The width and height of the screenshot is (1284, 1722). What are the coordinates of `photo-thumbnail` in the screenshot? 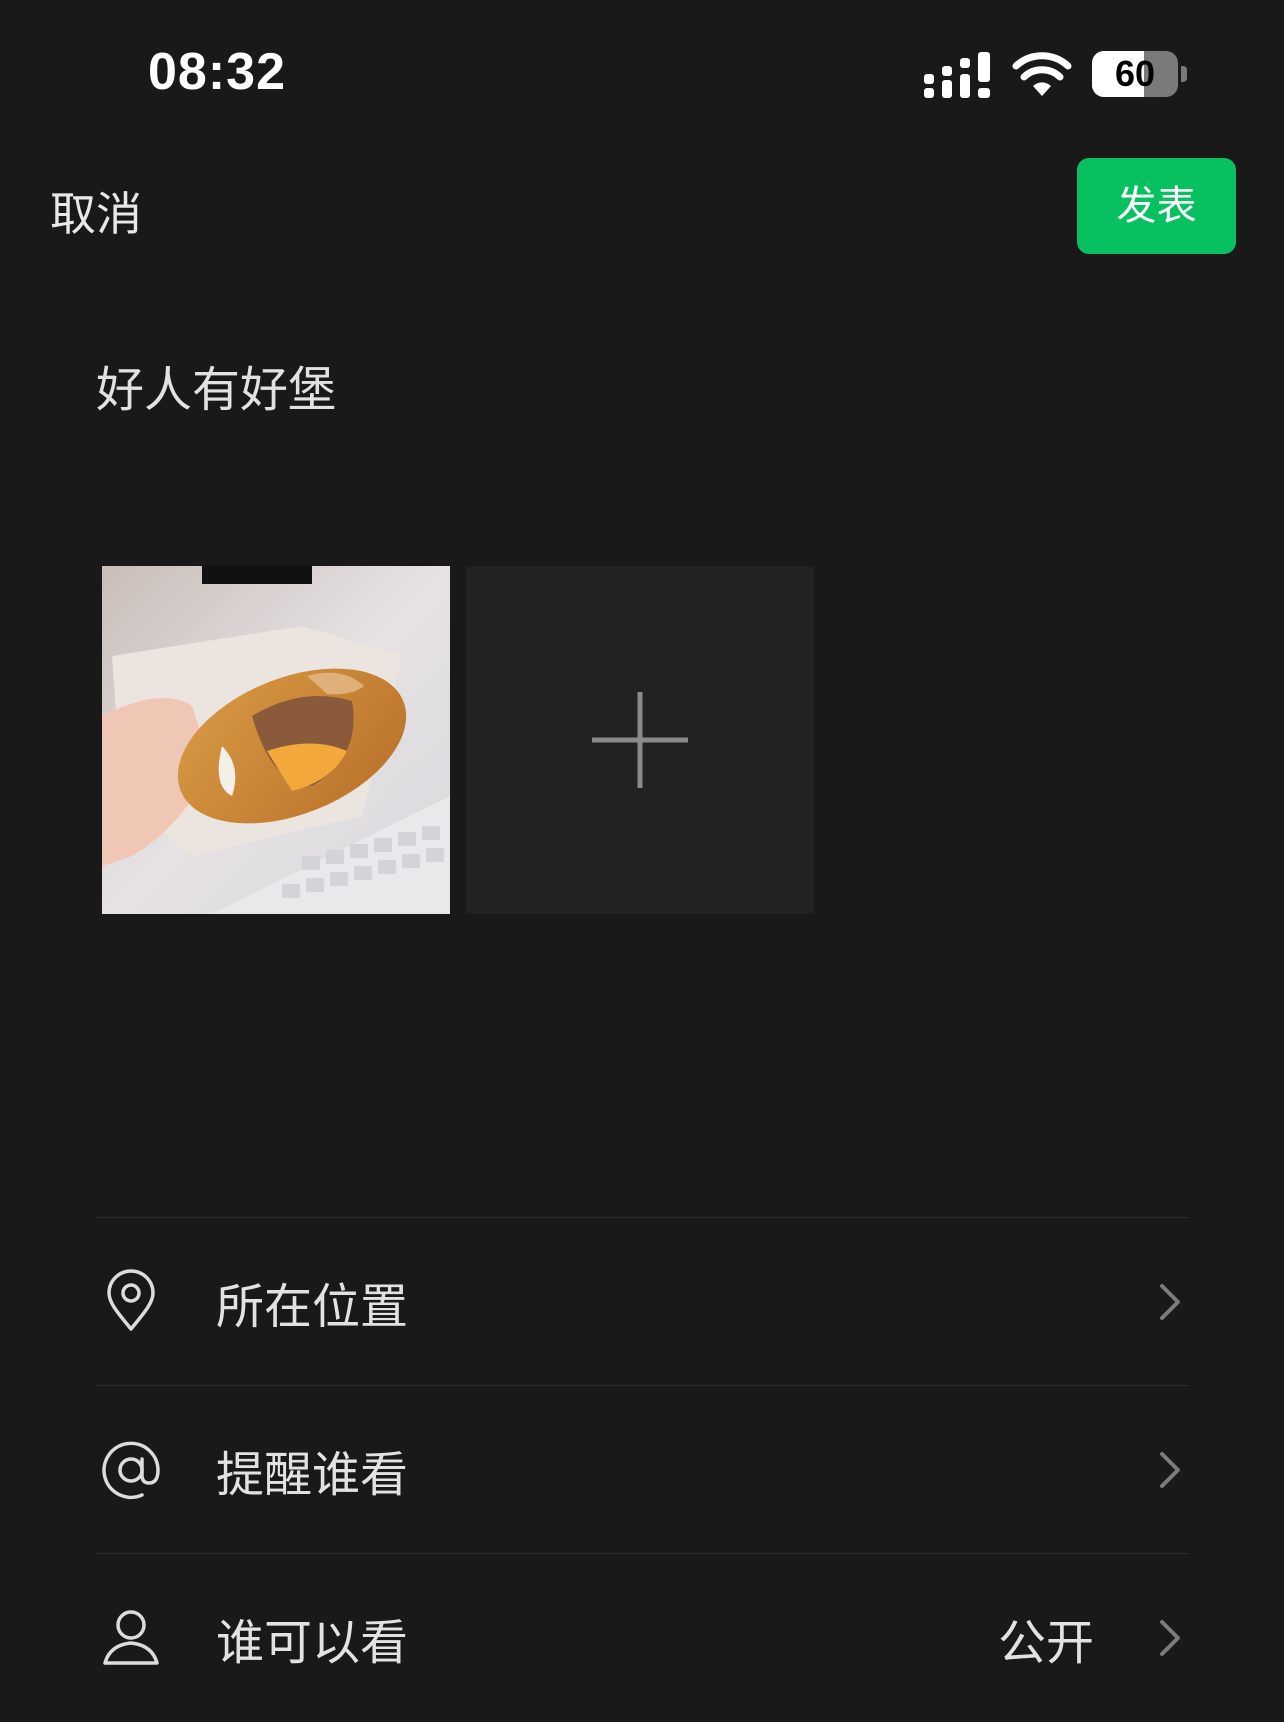 It's located at (276, 740).